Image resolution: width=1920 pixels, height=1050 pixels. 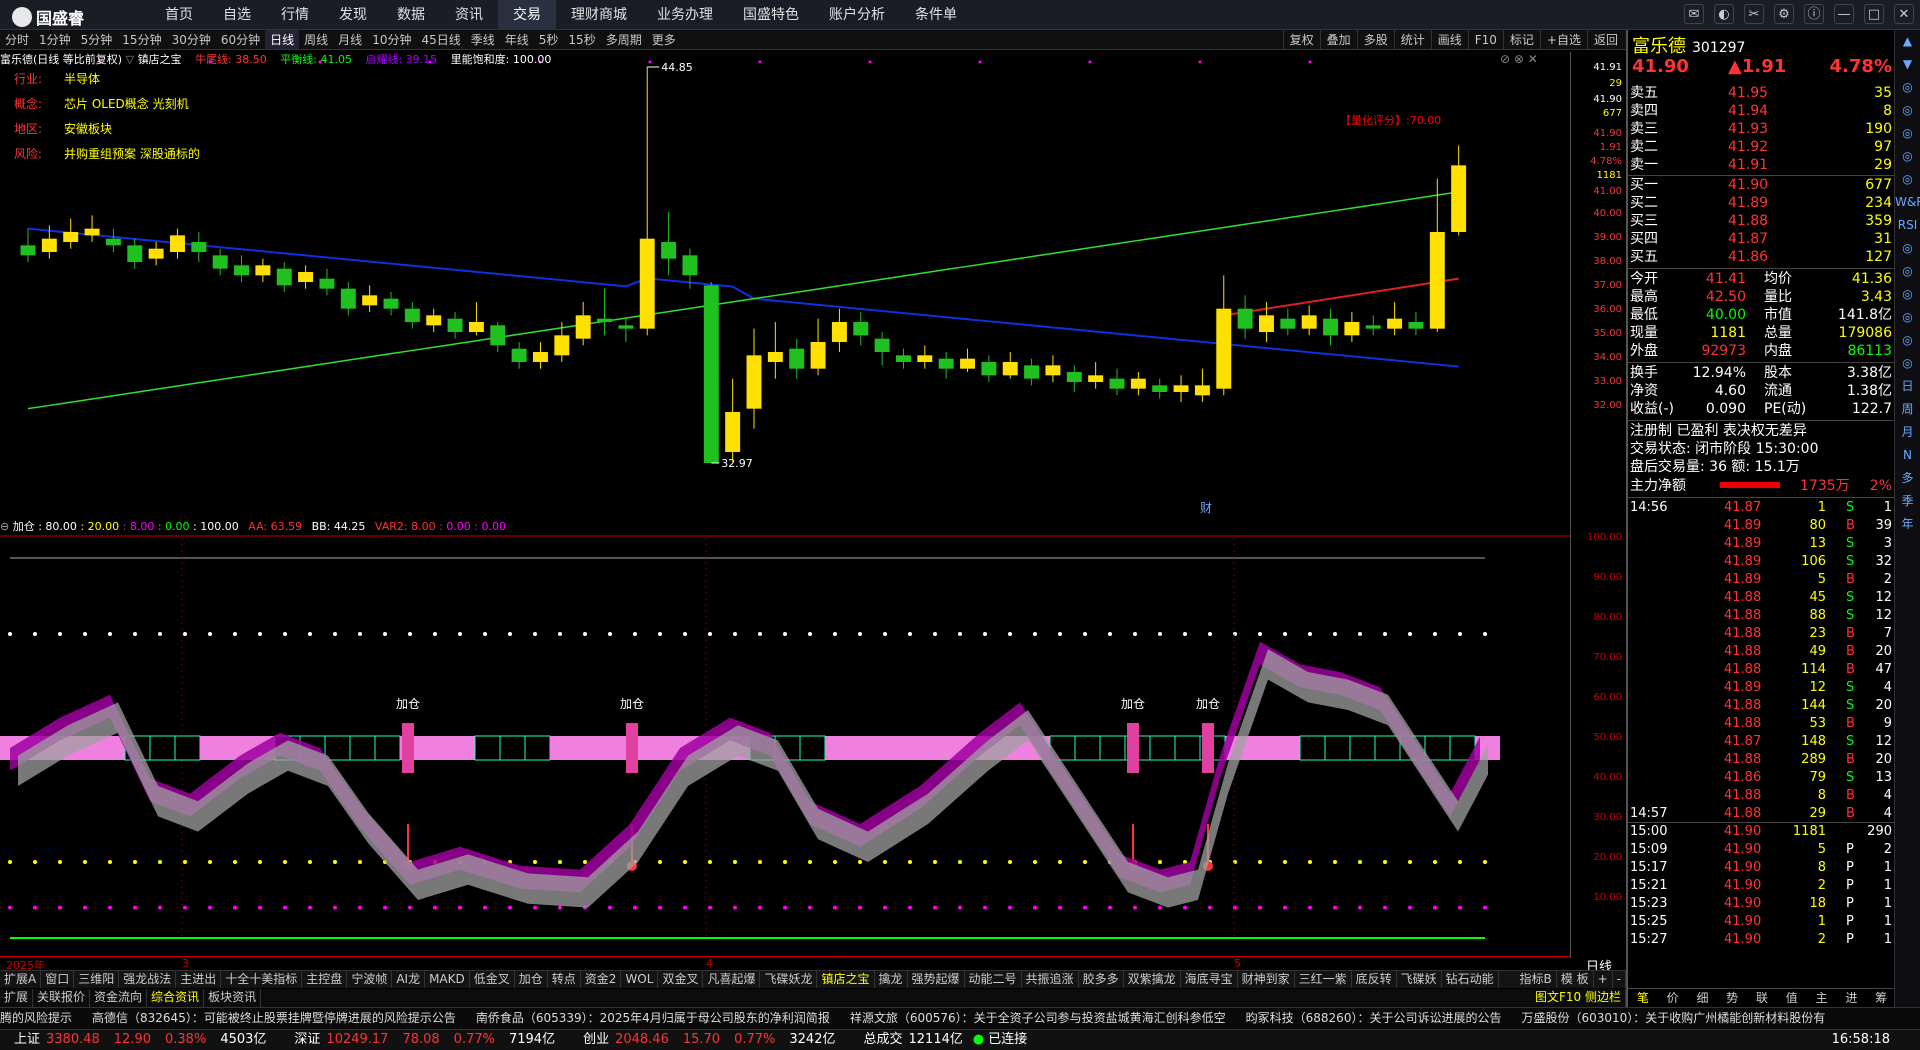 What do you see at coordinates (1301, 40) in the screenshot?
I see `toolbar-0: 复权` at bounding box center [1301, 40].